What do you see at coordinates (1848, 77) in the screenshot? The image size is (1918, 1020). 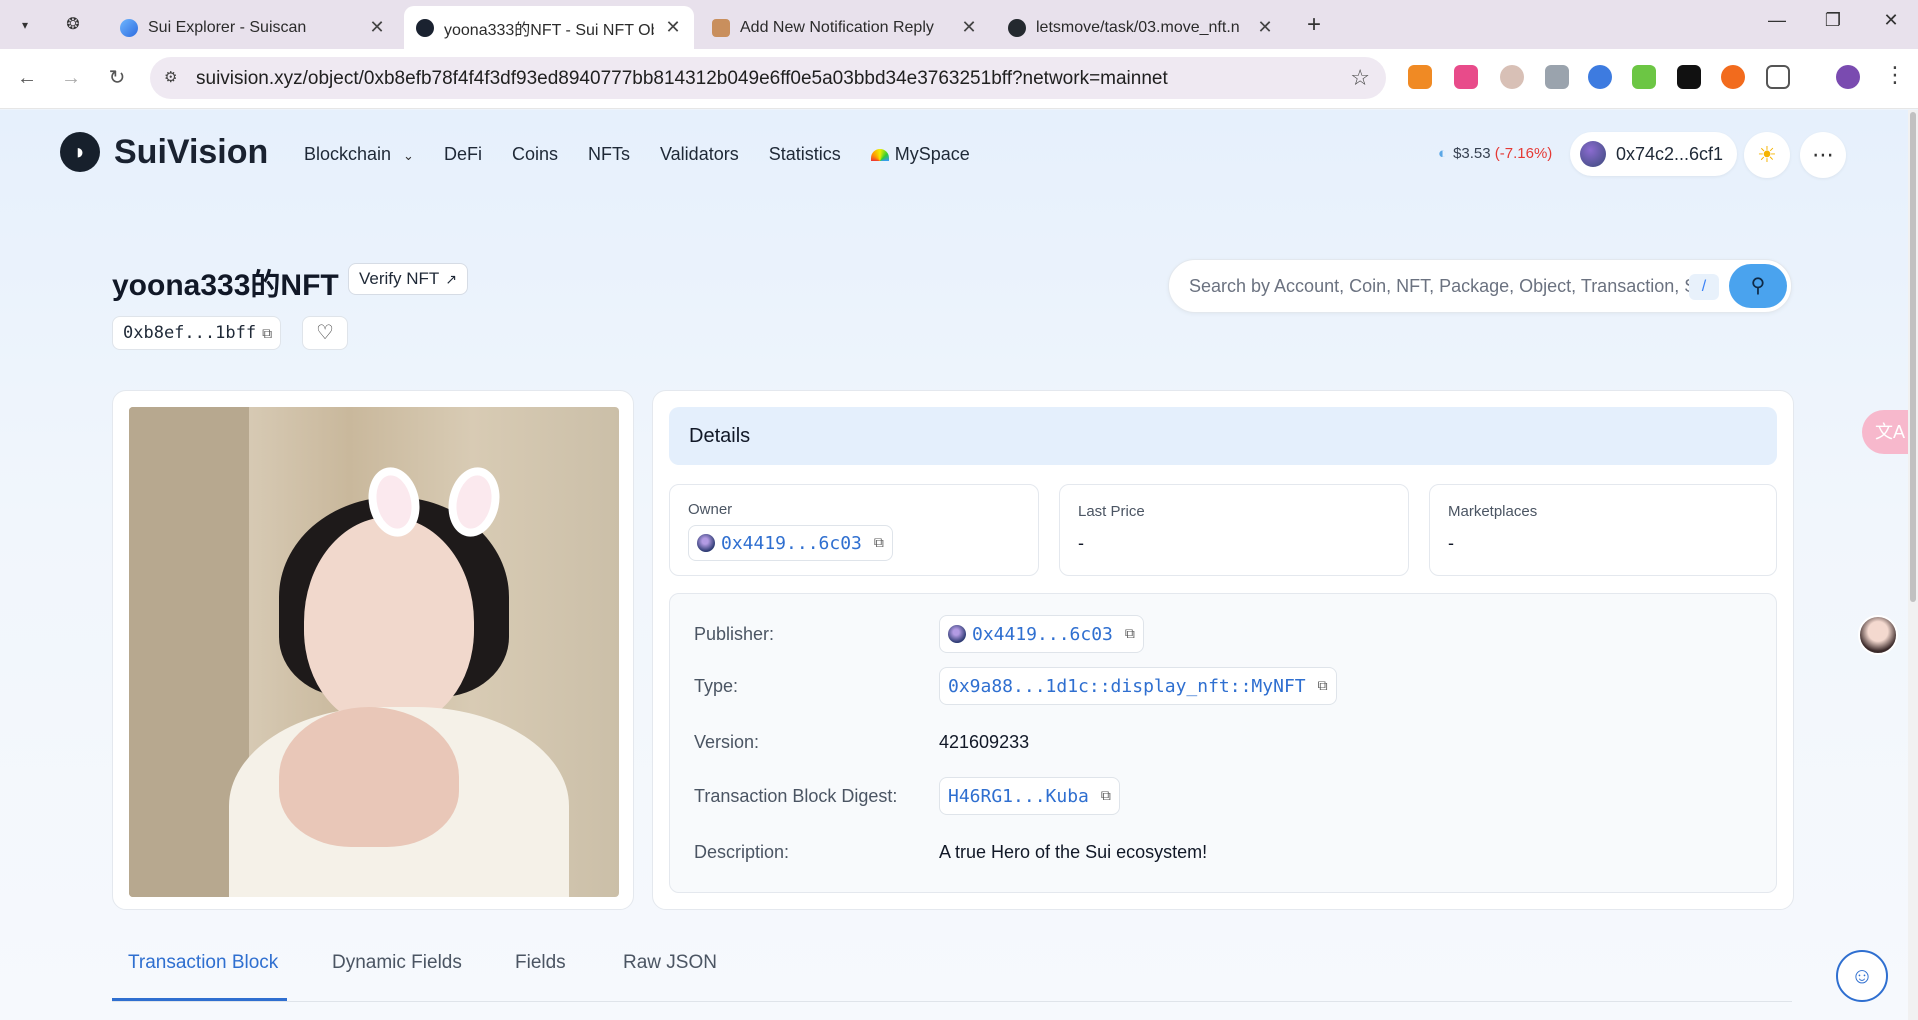 I see `profile-avatar` at bounding box center [1848, 77].